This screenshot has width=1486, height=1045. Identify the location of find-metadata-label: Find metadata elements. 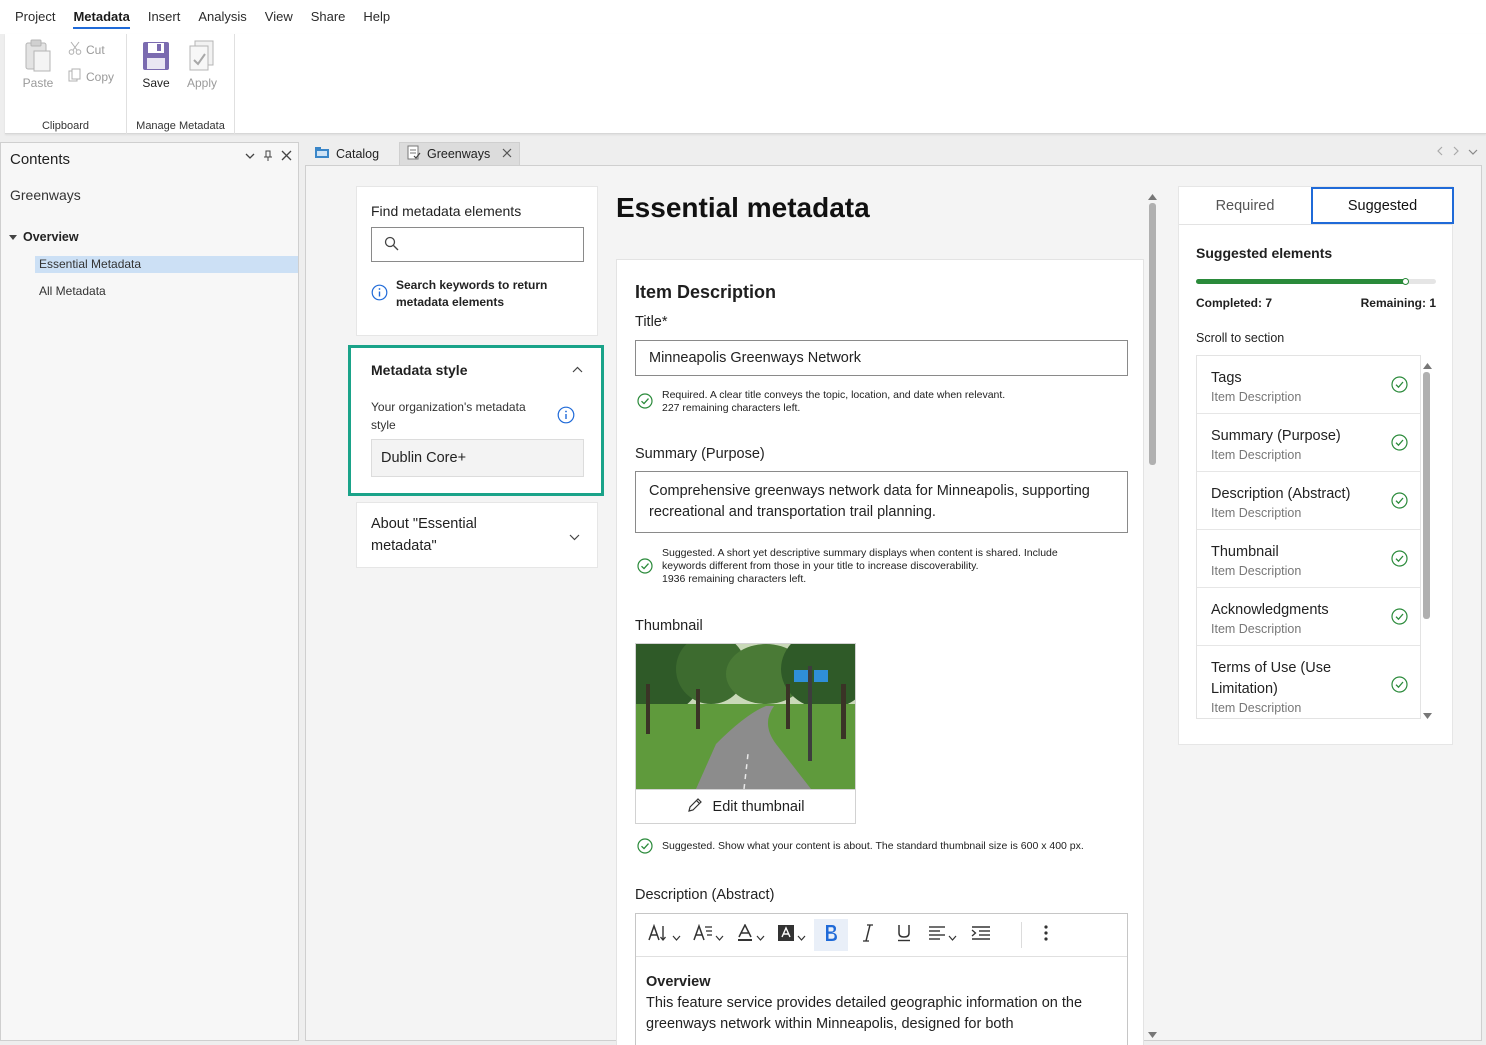
(446, 211).